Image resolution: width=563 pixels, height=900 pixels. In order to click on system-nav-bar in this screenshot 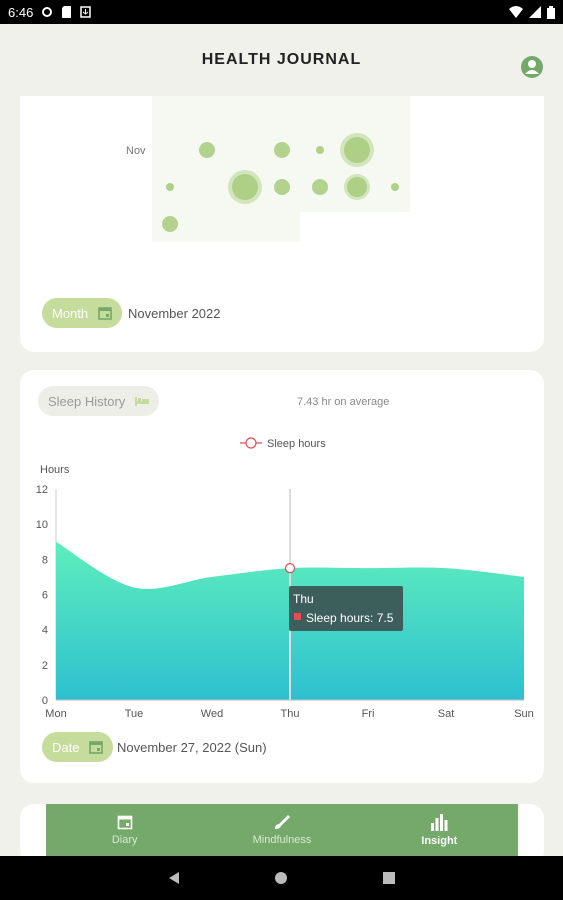, I will do `click(281, 878)`.